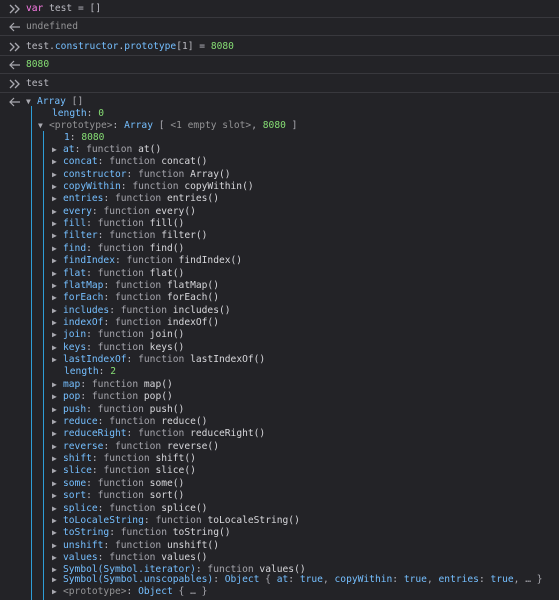 Image resolution: width=559 pixels, height=600 pixels. What do you see at coordinates (279, 27) in the screenshot?
I see `console-result-row: undefined` at bounding box center [279, 27].